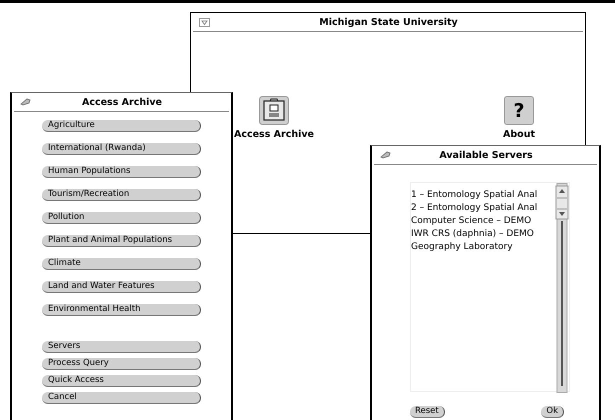 The image size is (615, 420). Describe the element at coordinates (121, 149) in the screenshot. I see `topic-button: International (Rwanda)` at that location.